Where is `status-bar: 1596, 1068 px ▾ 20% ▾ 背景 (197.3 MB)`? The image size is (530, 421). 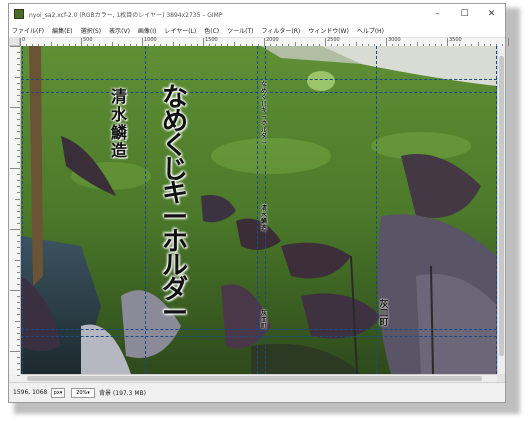
status-bar: 1596, 1068 px ▾ 20% ▾ 背景 (197.3 MB) is located at coordinates (257, 392).